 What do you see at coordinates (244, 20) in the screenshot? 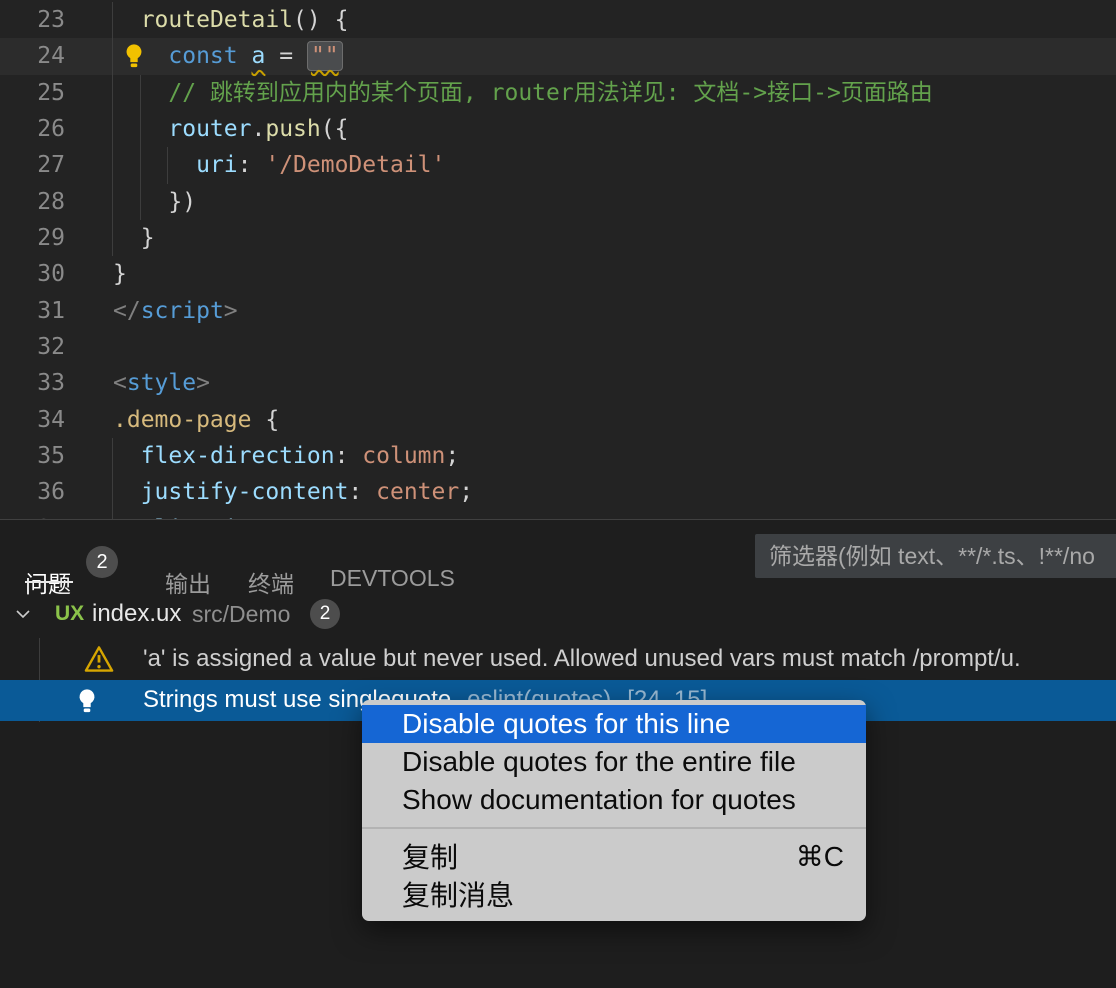
I see `code-text: routeDetail() {` at bounding box center [244, 20].